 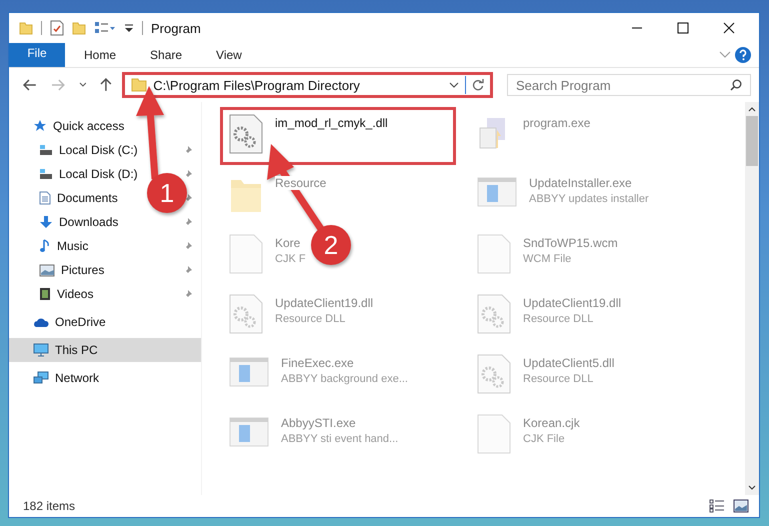 I want to click on file-type: CJK F, so click(x=290, y=259).